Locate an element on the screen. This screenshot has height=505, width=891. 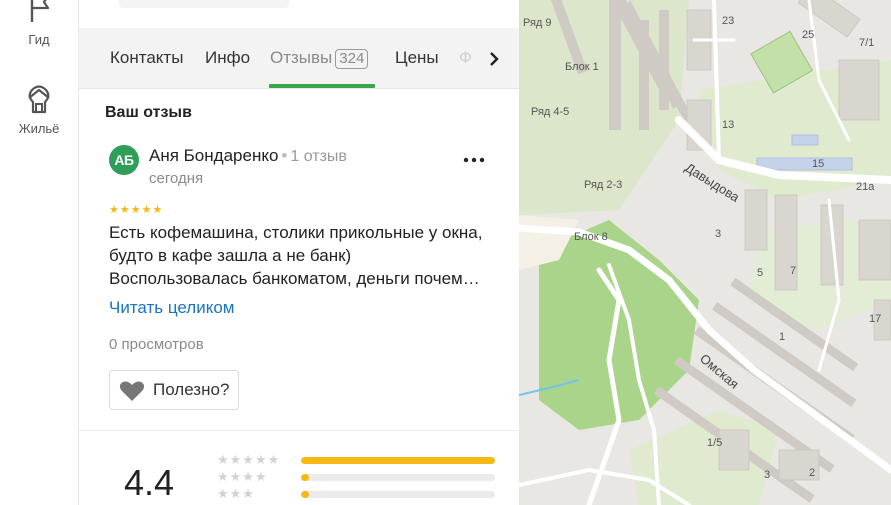
reviews-count-badge: 324 is located at coordinates (352, 59).